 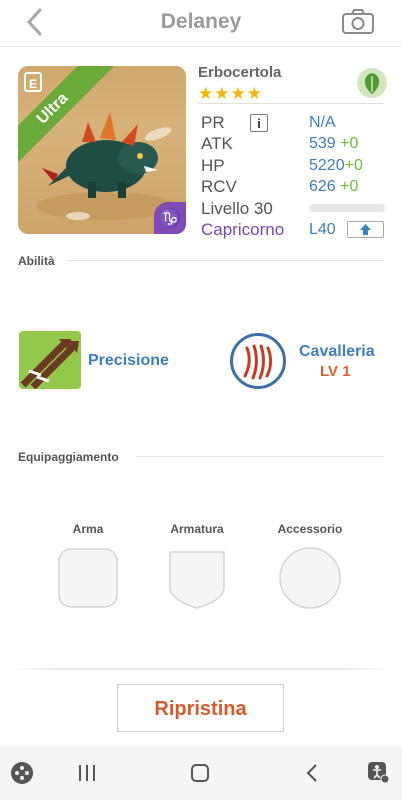 I want to click on arrow-up-icon, so click(x=365, y=229).